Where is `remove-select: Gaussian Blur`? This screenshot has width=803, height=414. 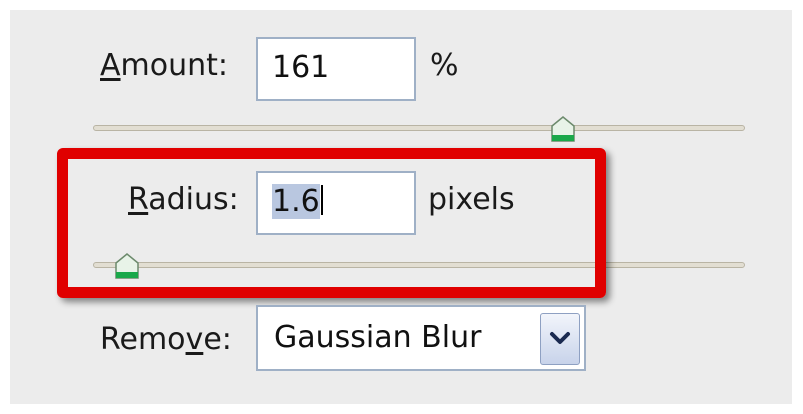
remove-select: Gaussian Blur is located at coordinates (421, 338).